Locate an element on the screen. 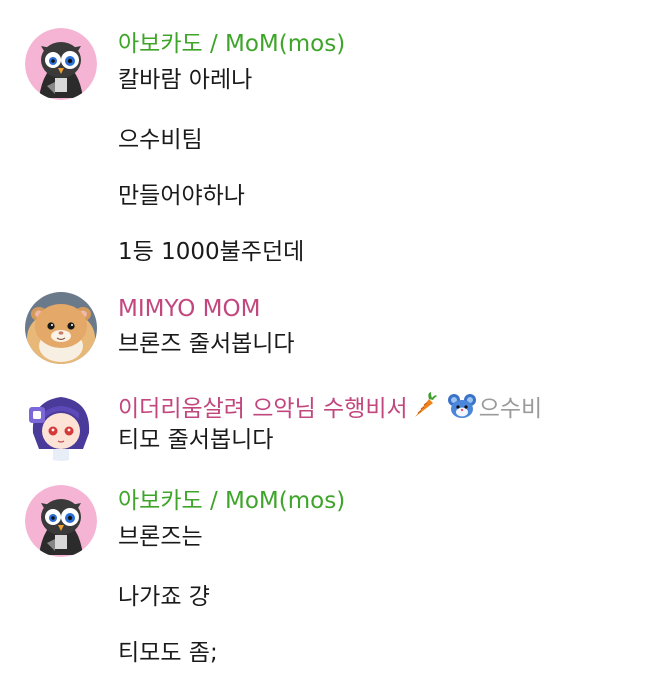 The height and width of the screenshot is (692, 658). sender-suffix: 으수비 is located at coordinates (510, 408).